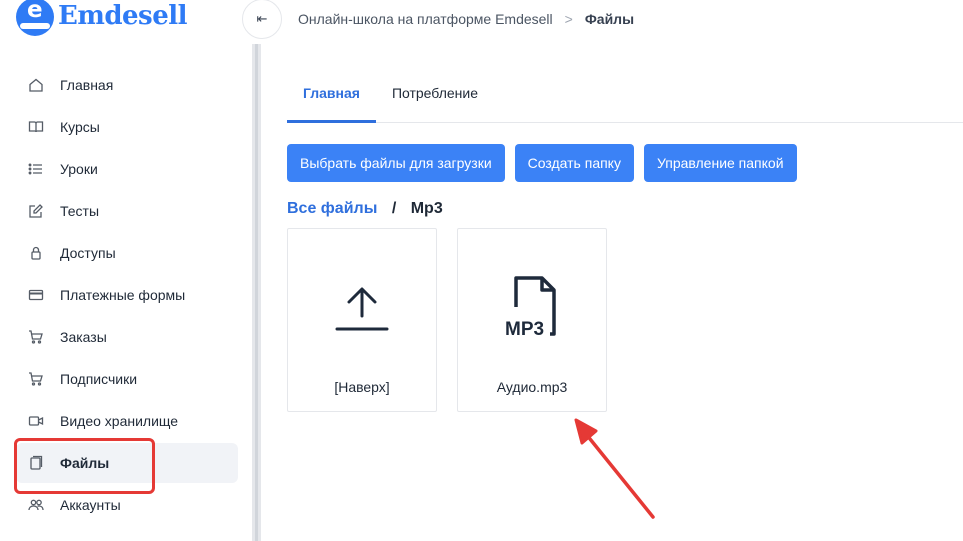 The width and height of the screenshot is (963, 541). I want to click on sidebar-item-label: Аккаунты, so click(90, 505).